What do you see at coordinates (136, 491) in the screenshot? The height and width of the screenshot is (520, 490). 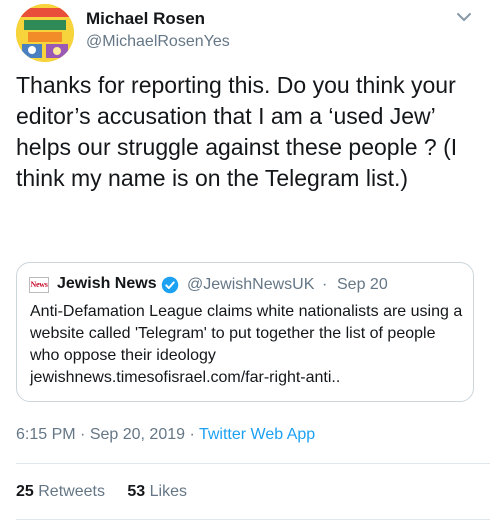 I see `likes-count: 53` at bounding box center [136, 491].